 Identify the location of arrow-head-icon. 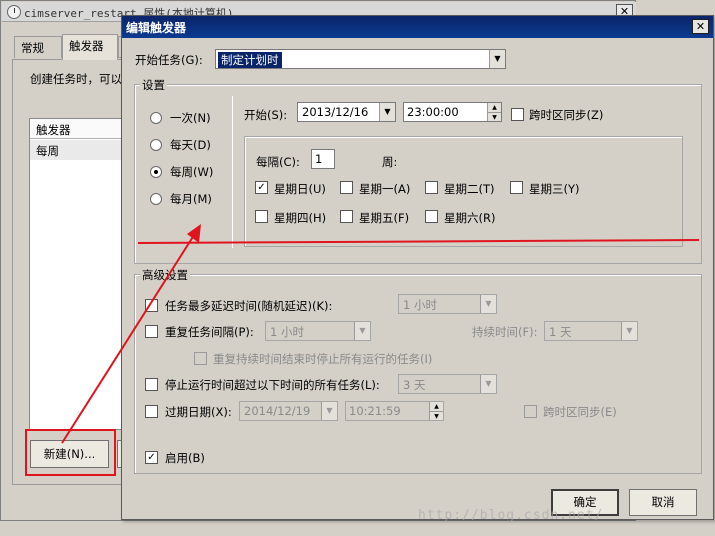
(194, 233).